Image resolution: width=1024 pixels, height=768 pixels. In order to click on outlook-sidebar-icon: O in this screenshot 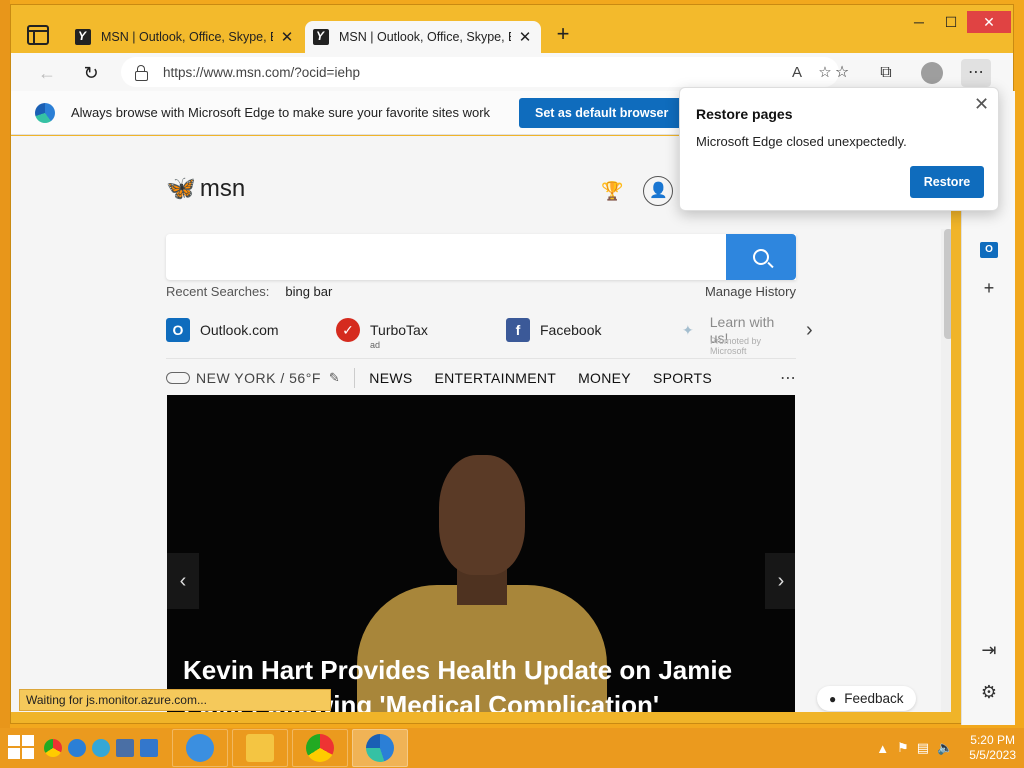, I will do `click(989, 246)`.